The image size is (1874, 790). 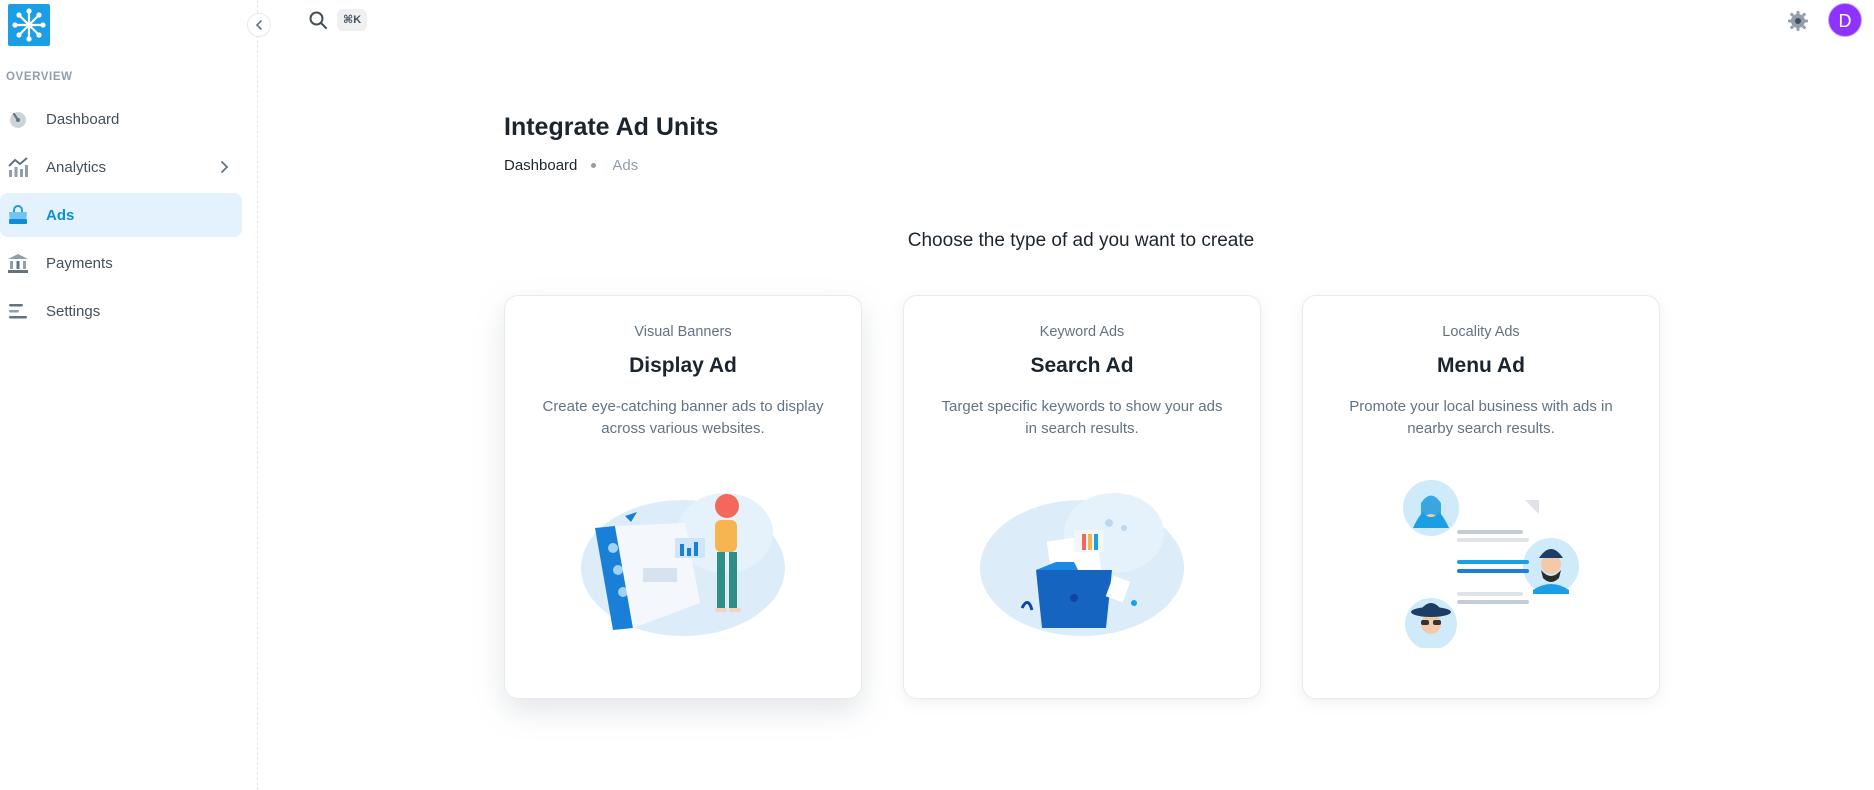 What do you see at coordinates (1481, 332) in the screenshot?
I see `card-eyebrow: Locality Ads` at bounding box center [1481, 332].